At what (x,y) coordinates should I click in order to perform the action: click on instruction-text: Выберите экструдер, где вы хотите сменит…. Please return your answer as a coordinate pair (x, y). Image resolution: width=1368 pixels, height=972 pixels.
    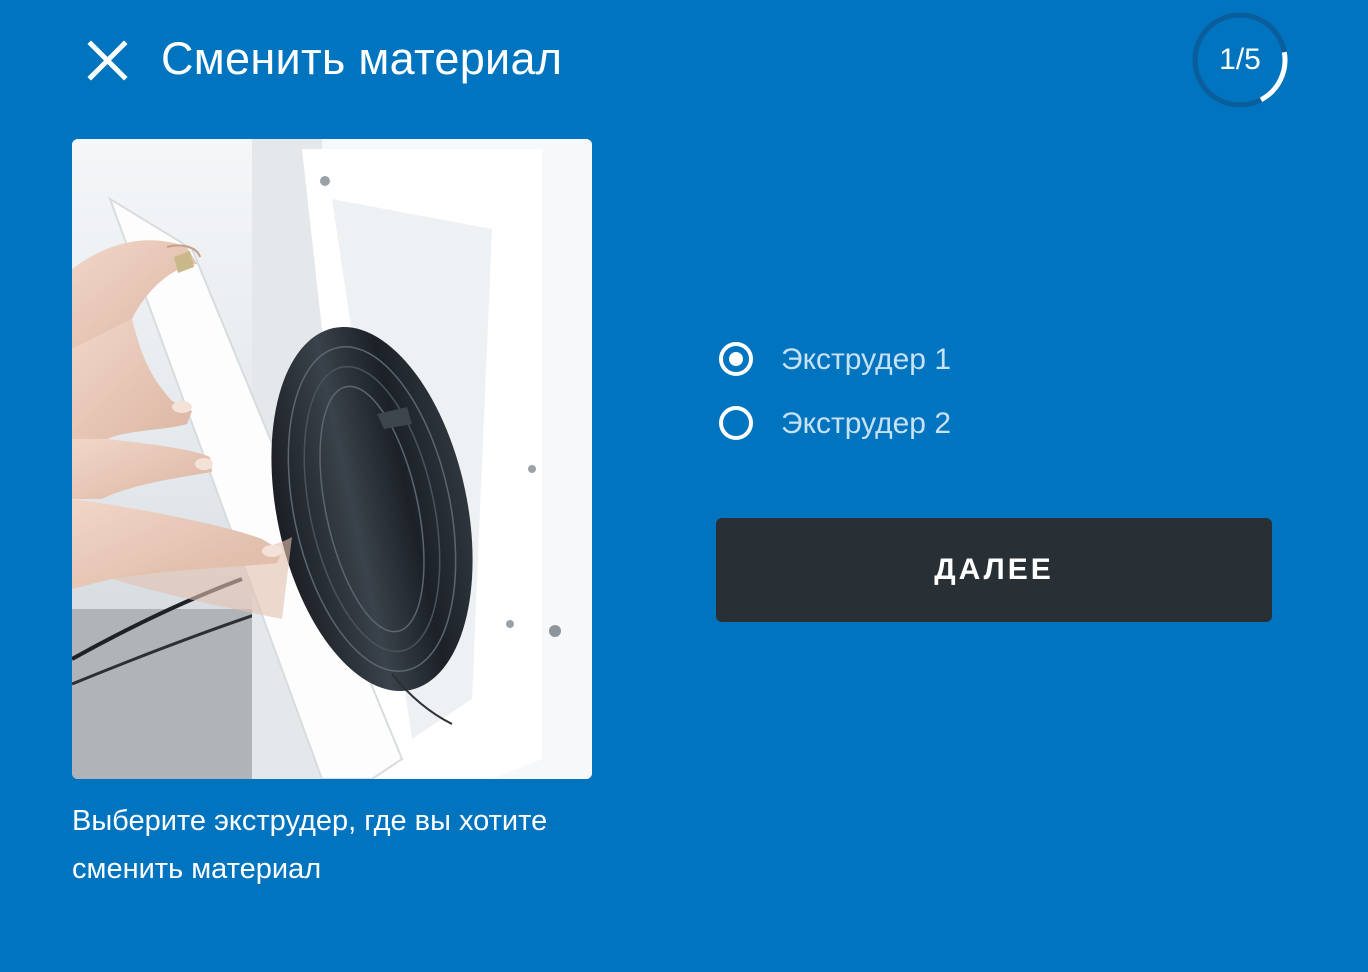
    Looking at the image, I should click on (310, 845).